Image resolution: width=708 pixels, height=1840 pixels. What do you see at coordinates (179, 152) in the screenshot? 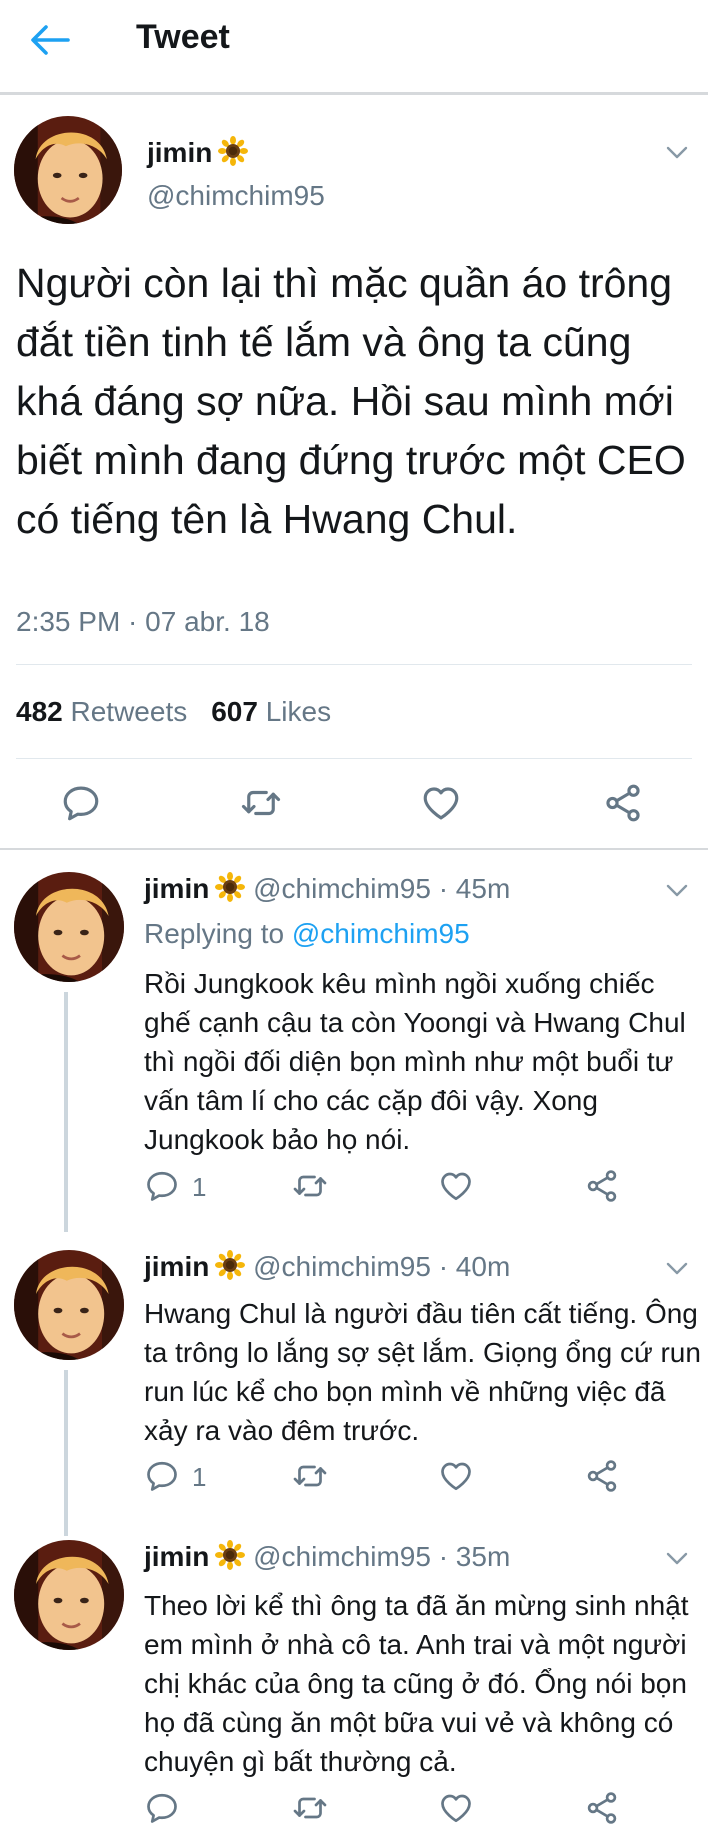
I see `author-name: jimin` at bounding box center [179, 152].